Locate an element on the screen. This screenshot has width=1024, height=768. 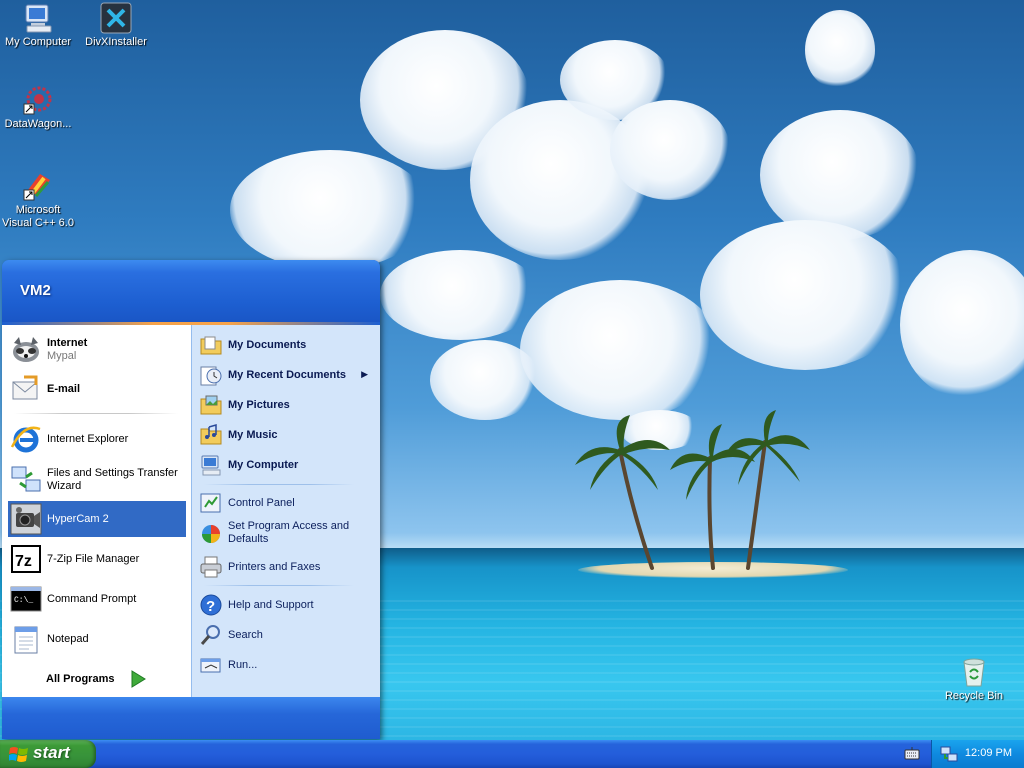
menu-item-my-pictures: My Pictures is located at coordinates (286, 405).